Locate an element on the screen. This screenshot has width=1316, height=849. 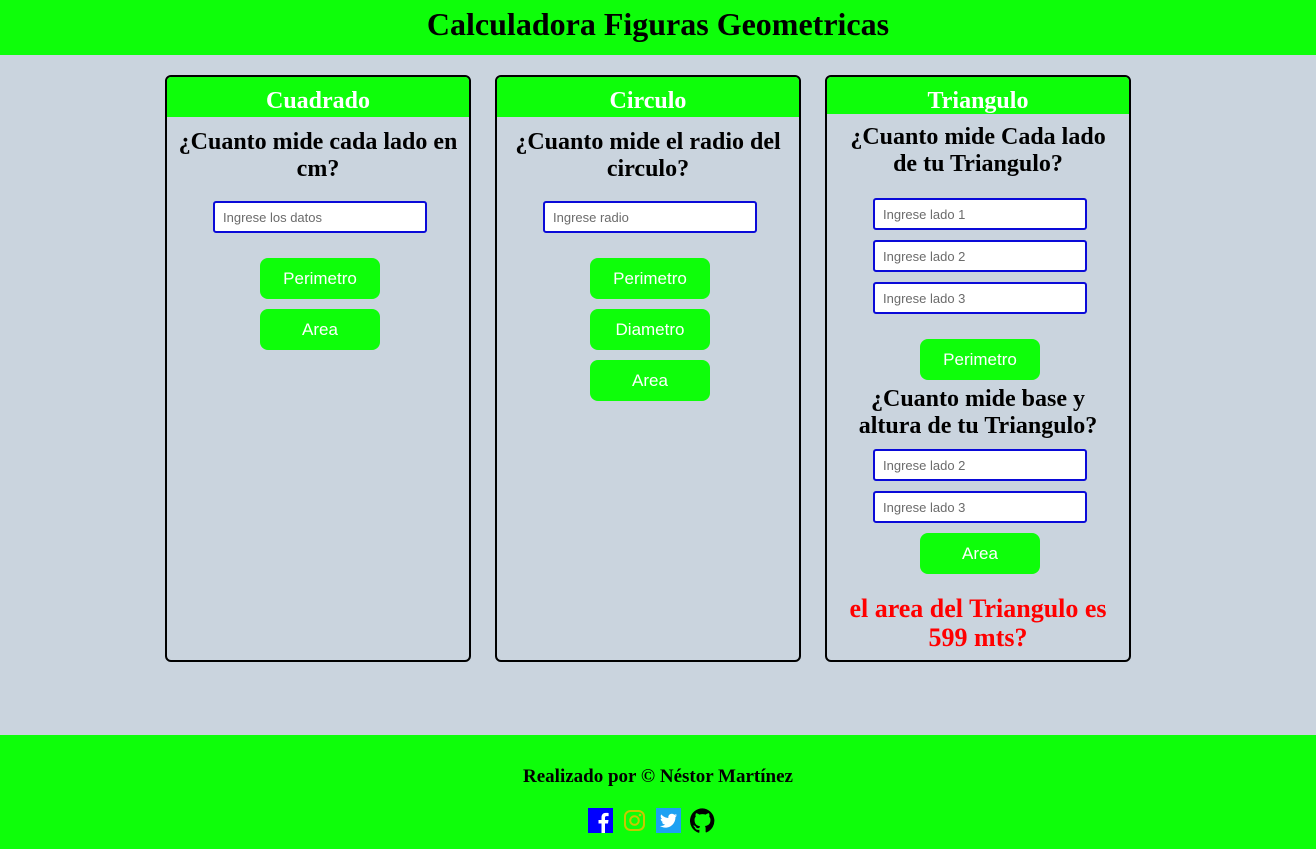
facebook-icon is located at coordinates (600, 820).